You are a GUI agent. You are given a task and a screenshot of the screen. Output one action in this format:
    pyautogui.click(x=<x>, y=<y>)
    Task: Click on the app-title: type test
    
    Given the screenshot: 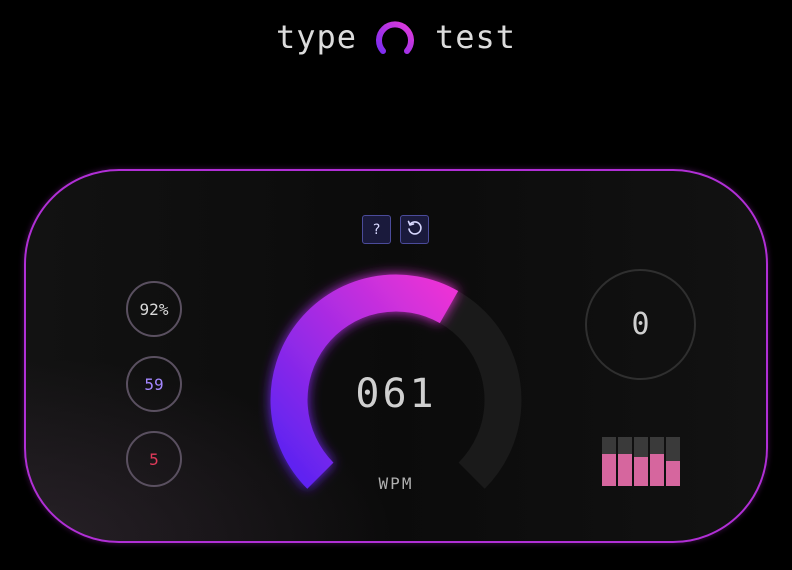 What is the action you would take?
    pyautogui.click(x=396, y=37)
    